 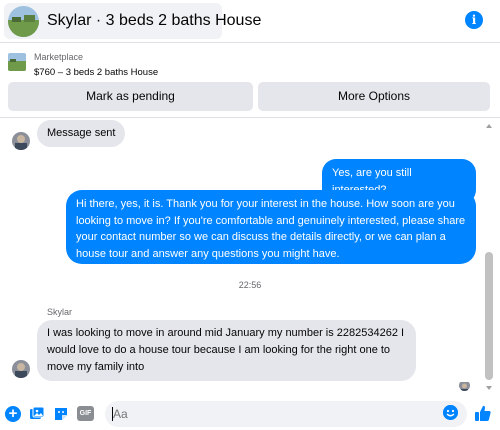 I want to click on conversation-header: Skylar · 3 beds 2 baths House i, so click(x=250, y=21).